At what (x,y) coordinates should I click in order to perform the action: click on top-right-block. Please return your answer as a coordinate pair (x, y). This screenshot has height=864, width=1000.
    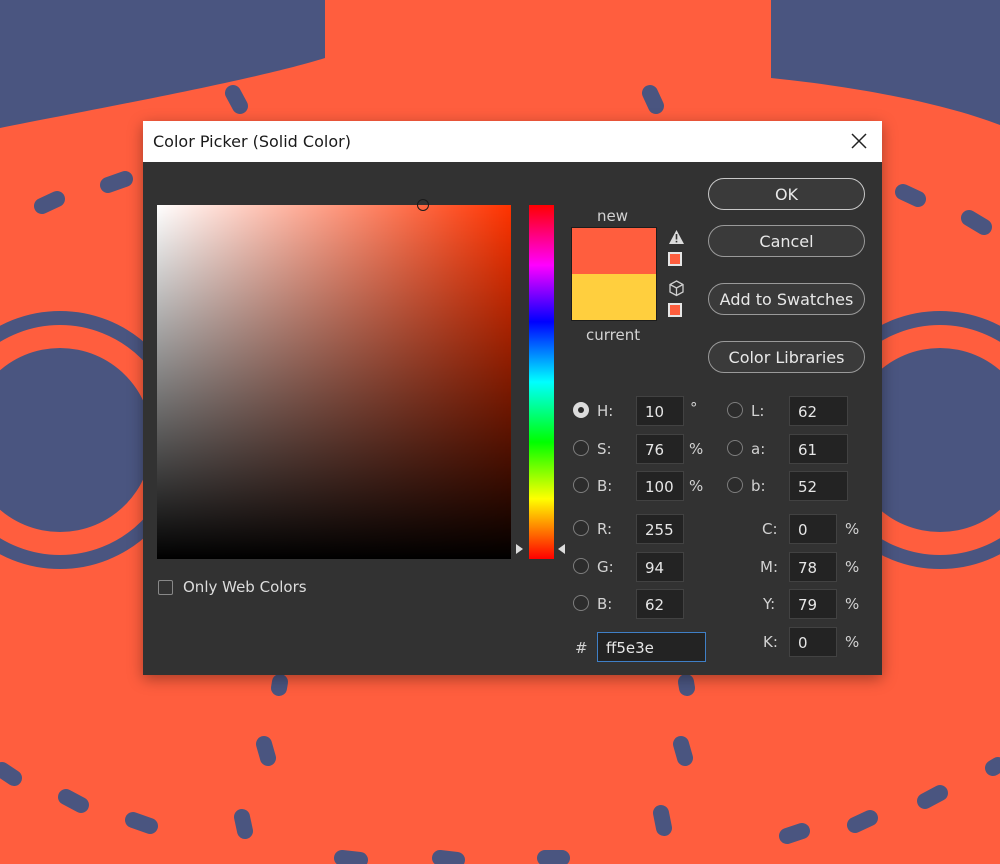
    Looking at the image, I should click on (885, 39).